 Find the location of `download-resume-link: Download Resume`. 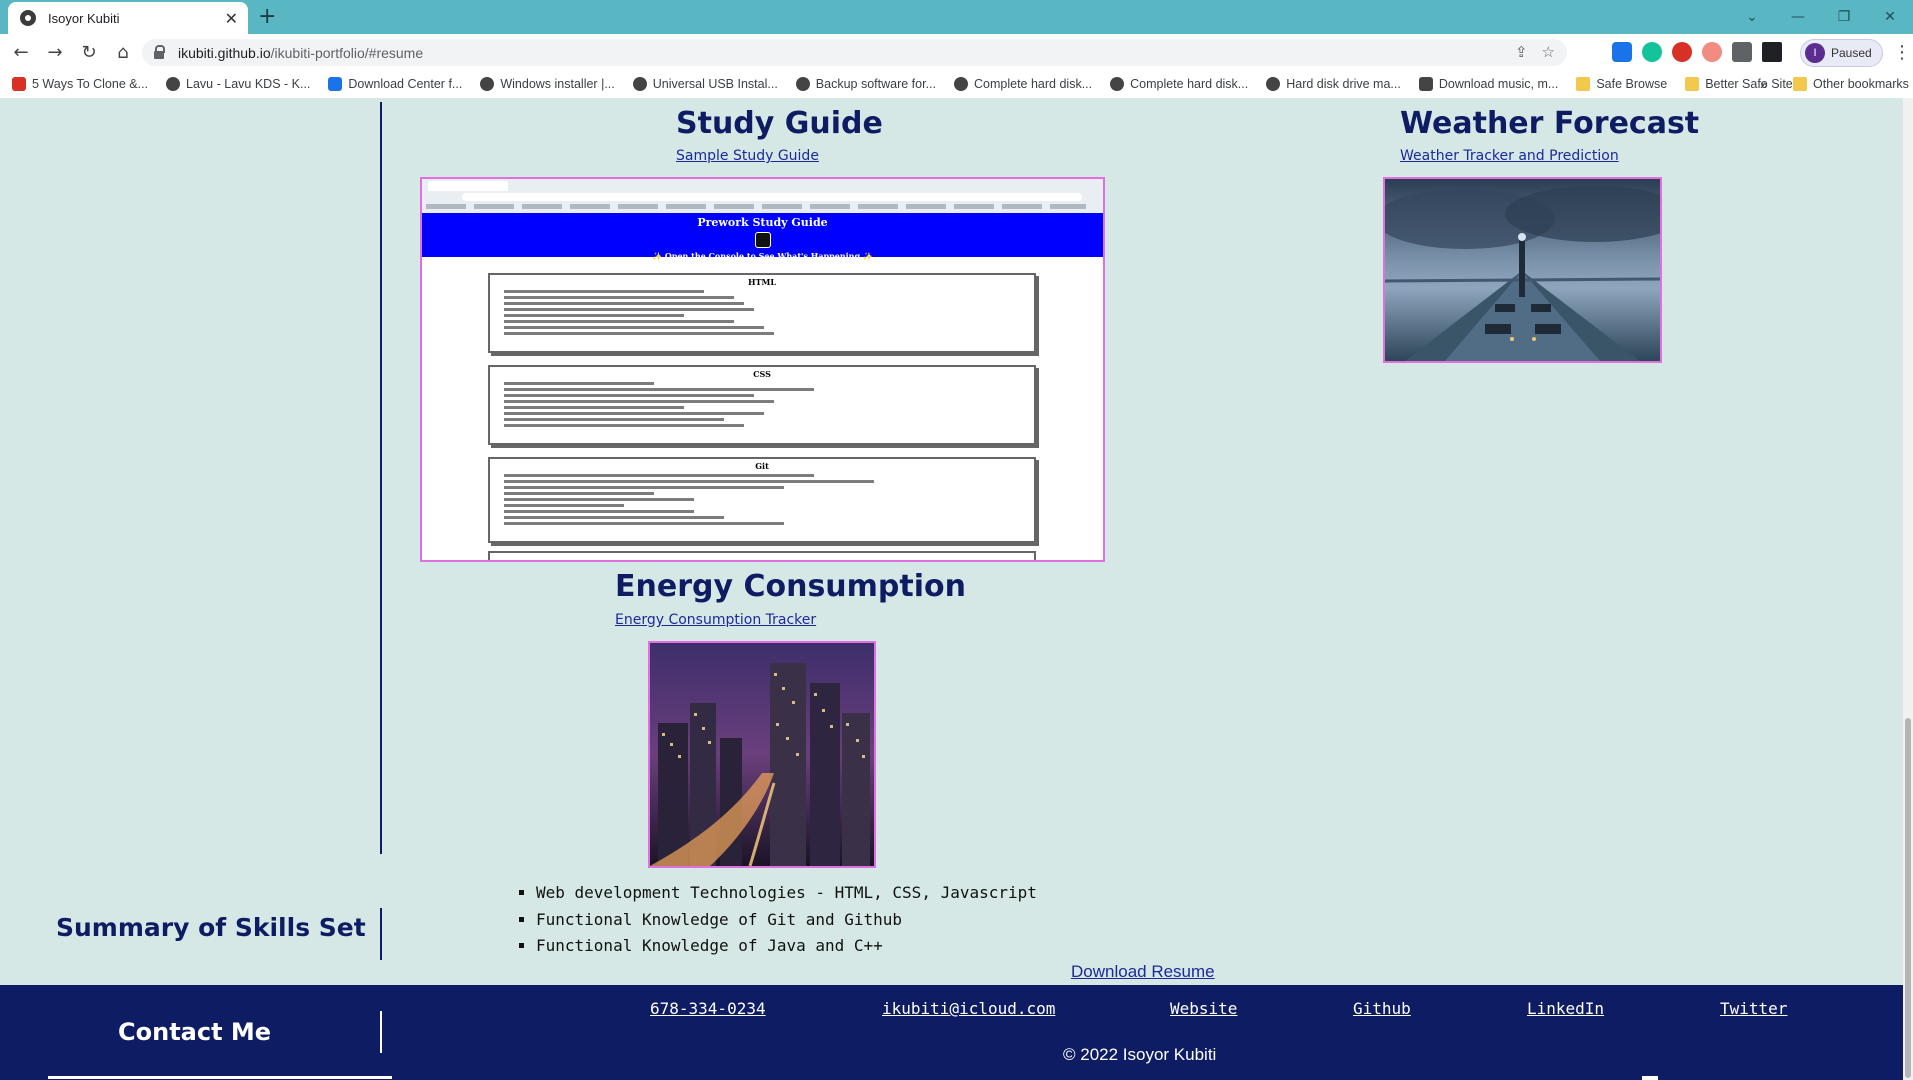

download-resume-link: Download Resume is located at coordinates (1143, 972).